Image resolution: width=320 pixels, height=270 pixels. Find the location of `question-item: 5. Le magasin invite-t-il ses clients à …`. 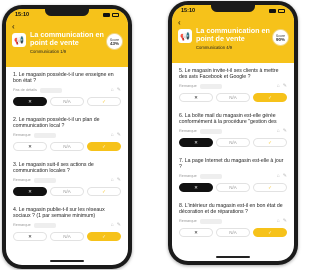

question-item: 5. Le magasin invite-t-il ses clients à … is located at coordinates (233, 85).